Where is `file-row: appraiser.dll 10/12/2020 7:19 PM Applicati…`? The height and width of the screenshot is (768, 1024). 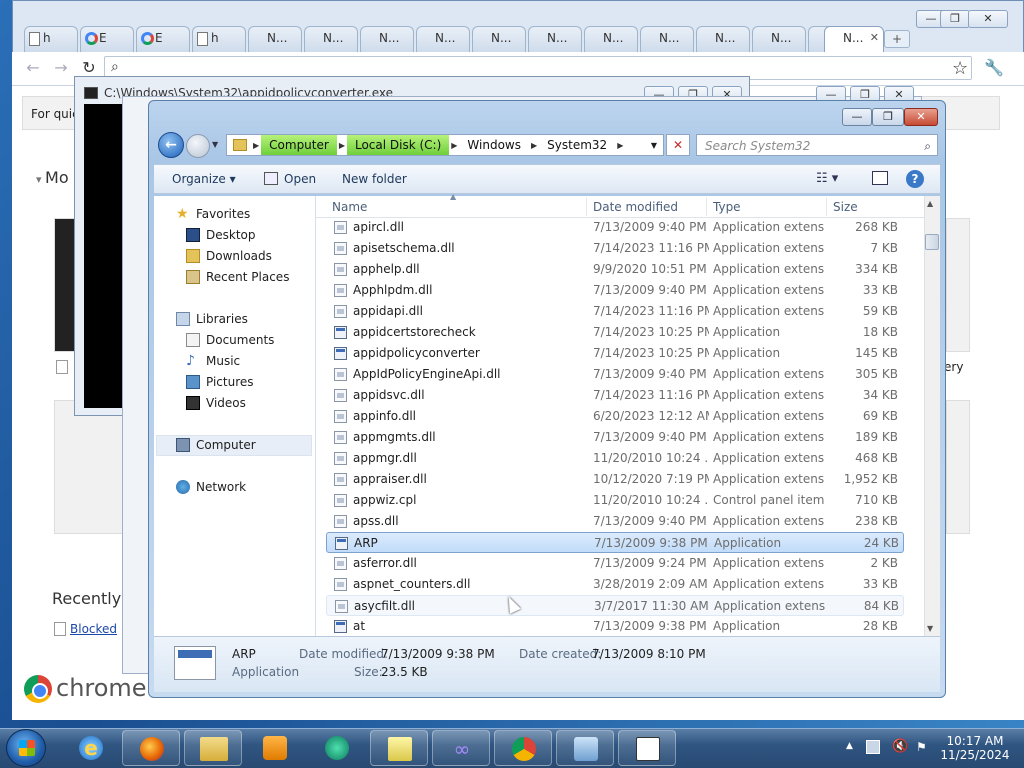
file-row: appraiser.dll 10/12/2020 7:19 PM Applicati… is located at coordinates (615, 479).